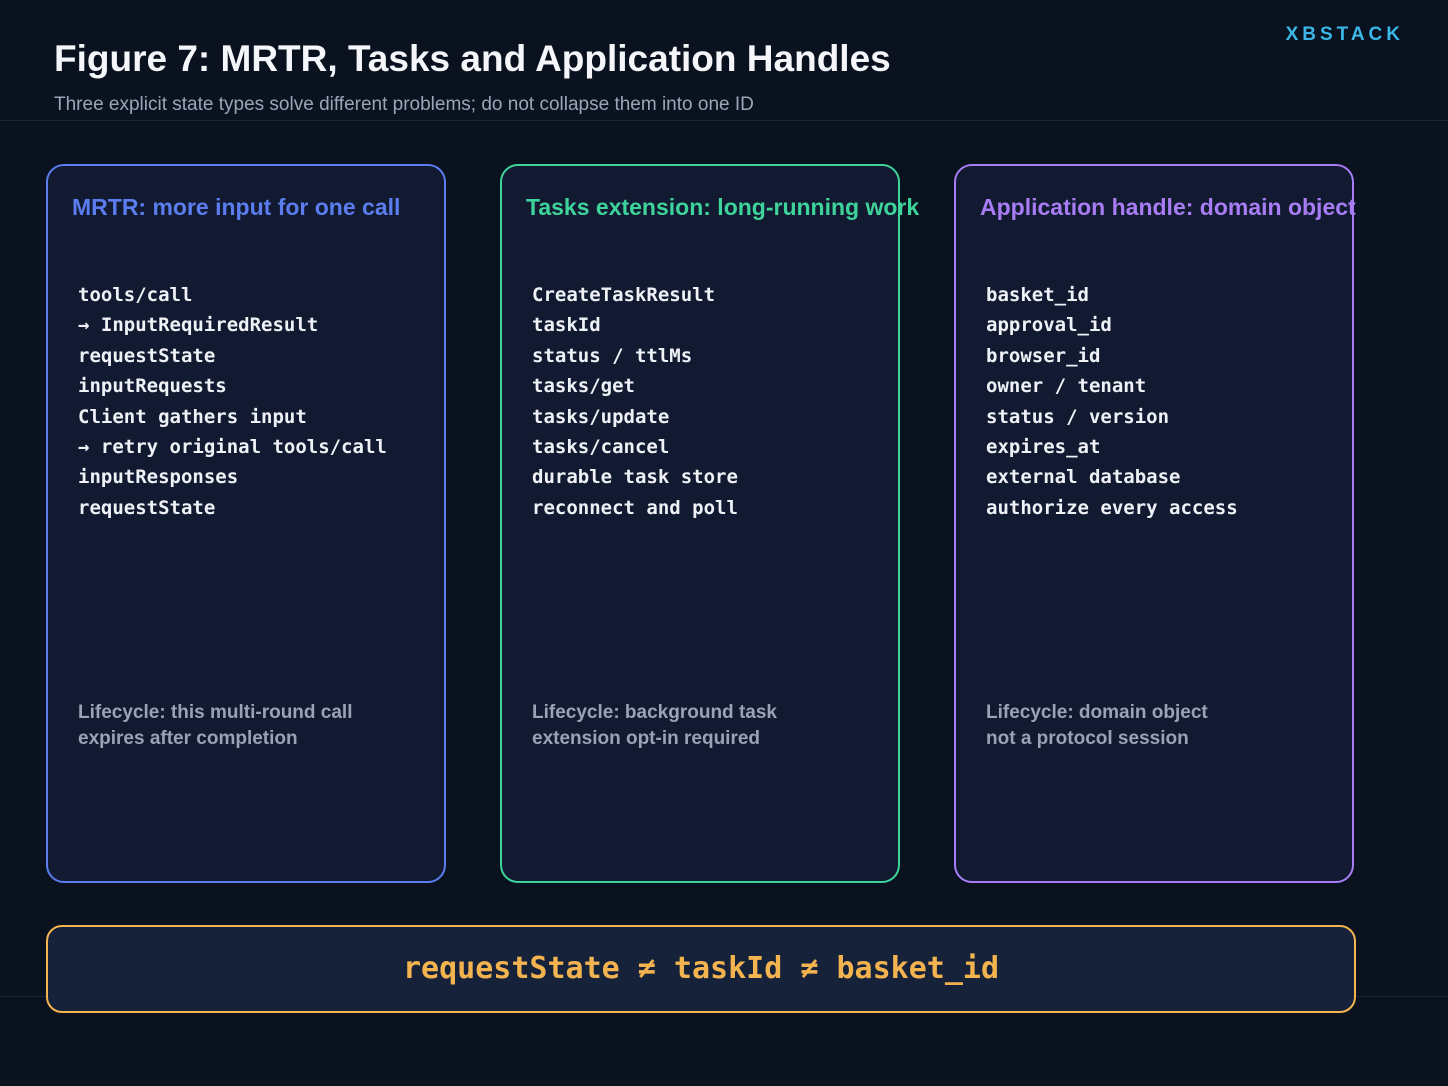  I want to click on tasks-panel-title: Tasks extension: long-running work, so click(723, 207).